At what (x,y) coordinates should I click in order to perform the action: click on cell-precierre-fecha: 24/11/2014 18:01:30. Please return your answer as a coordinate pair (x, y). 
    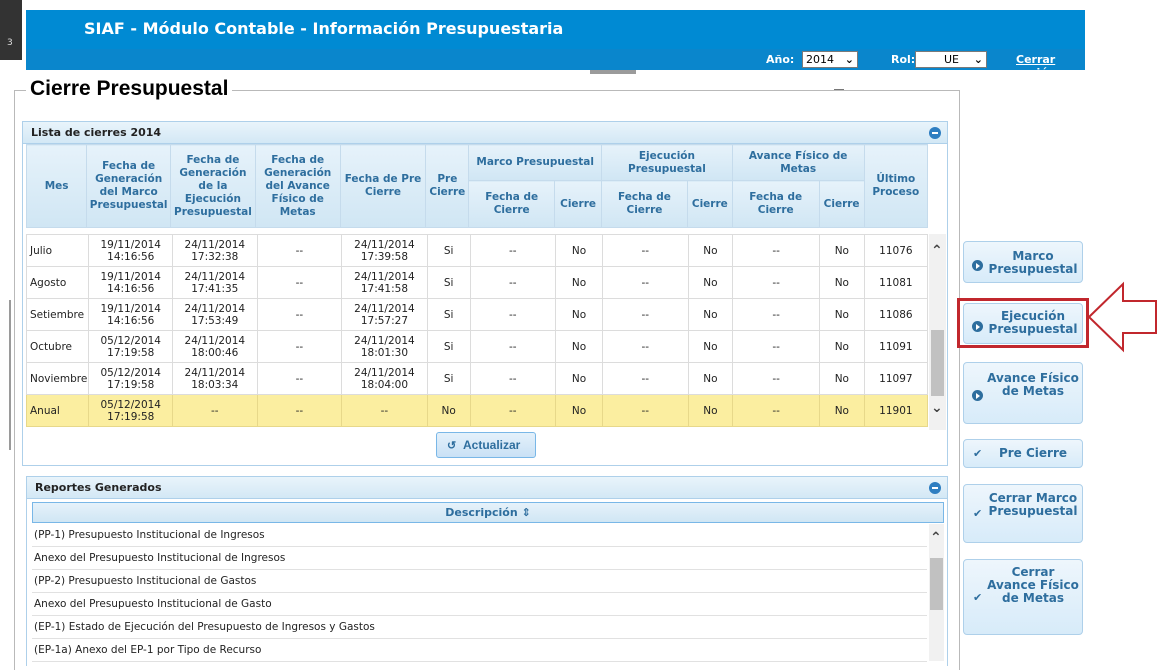
    Looking at the image, I should click on (384, 346).